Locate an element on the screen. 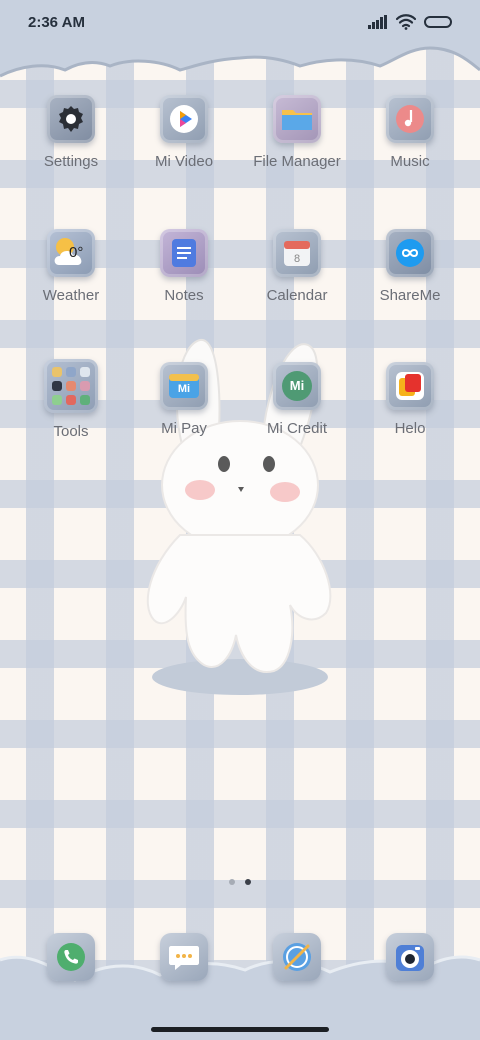 The image size is (480, 1040). status-icons is located at coordinates (410, 22).